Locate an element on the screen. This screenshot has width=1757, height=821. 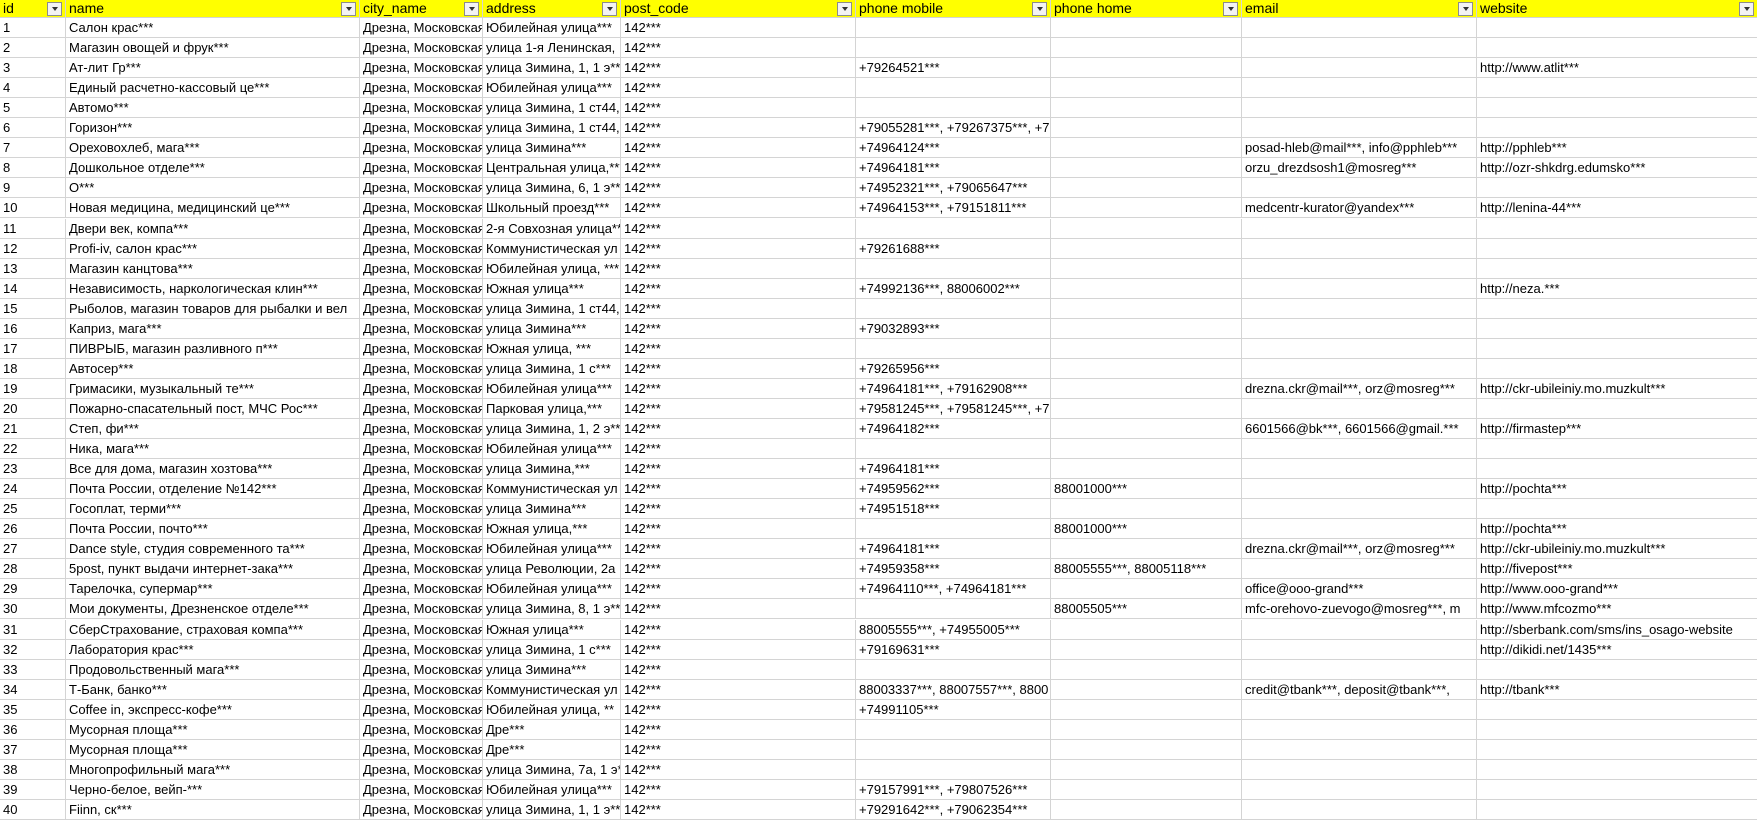
cell-id: 5 is located at coordinates (33, 108).